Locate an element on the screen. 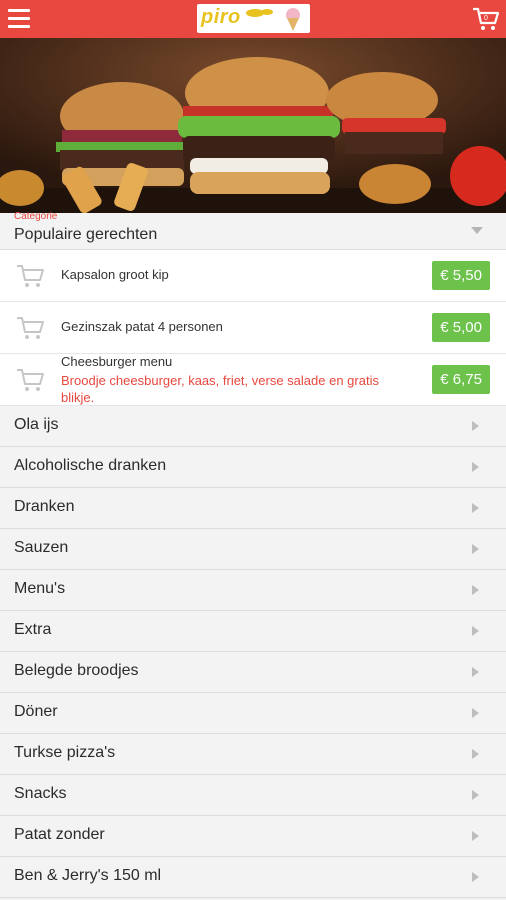 This screenshot has width=506, height=900. category-label: Patat zonder is located at coordinates (59, 834).